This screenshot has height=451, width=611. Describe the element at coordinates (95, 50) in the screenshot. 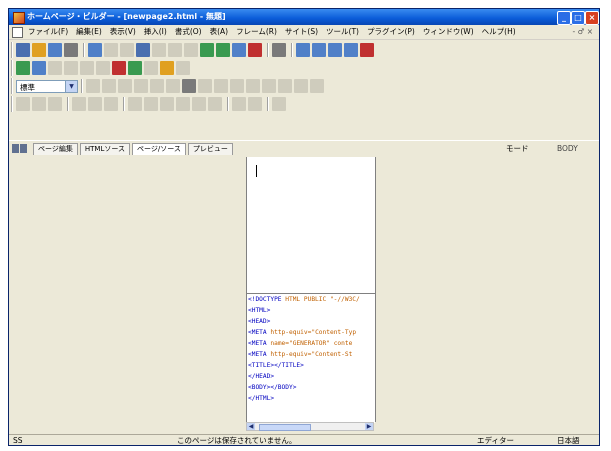

I see `print-icon` at that location.